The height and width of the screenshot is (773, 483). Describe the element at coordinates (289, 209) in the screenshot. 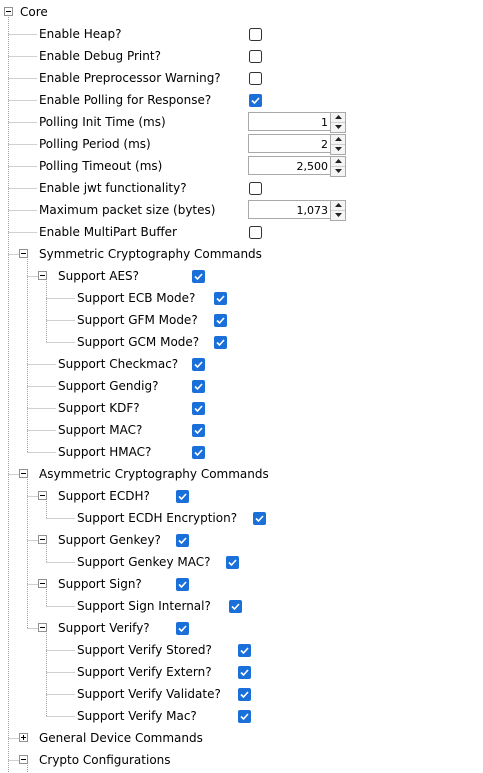

I see `spinner-value: 1,073` at that location.